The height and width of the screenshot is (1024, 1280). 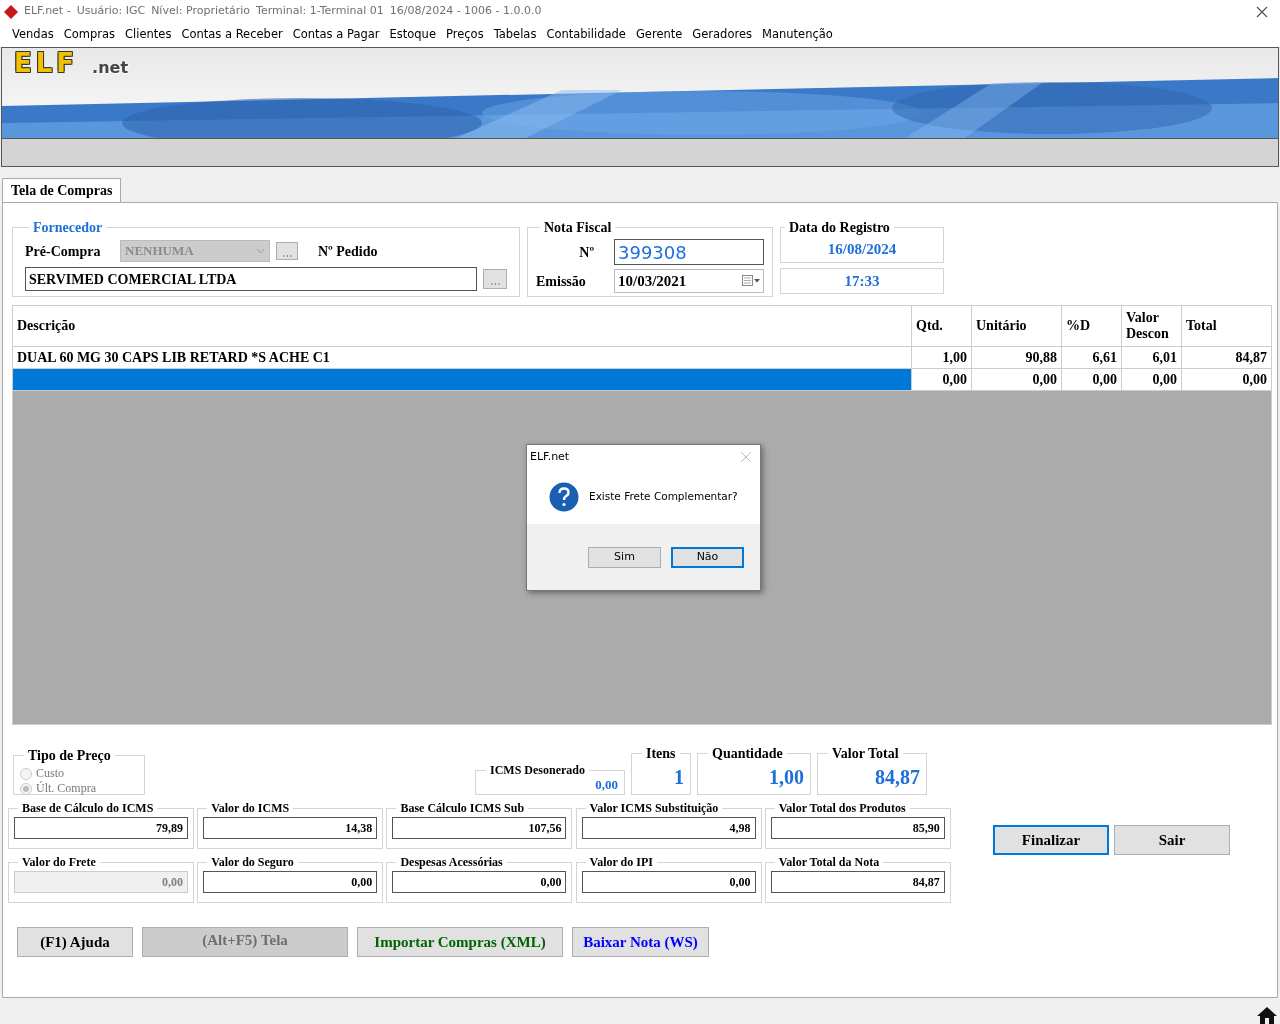 What do you see at coordinates (654, 808) in the screenshot?
I see `group-label: Valor ICMS Substituição` at bounding box center [654, 808].